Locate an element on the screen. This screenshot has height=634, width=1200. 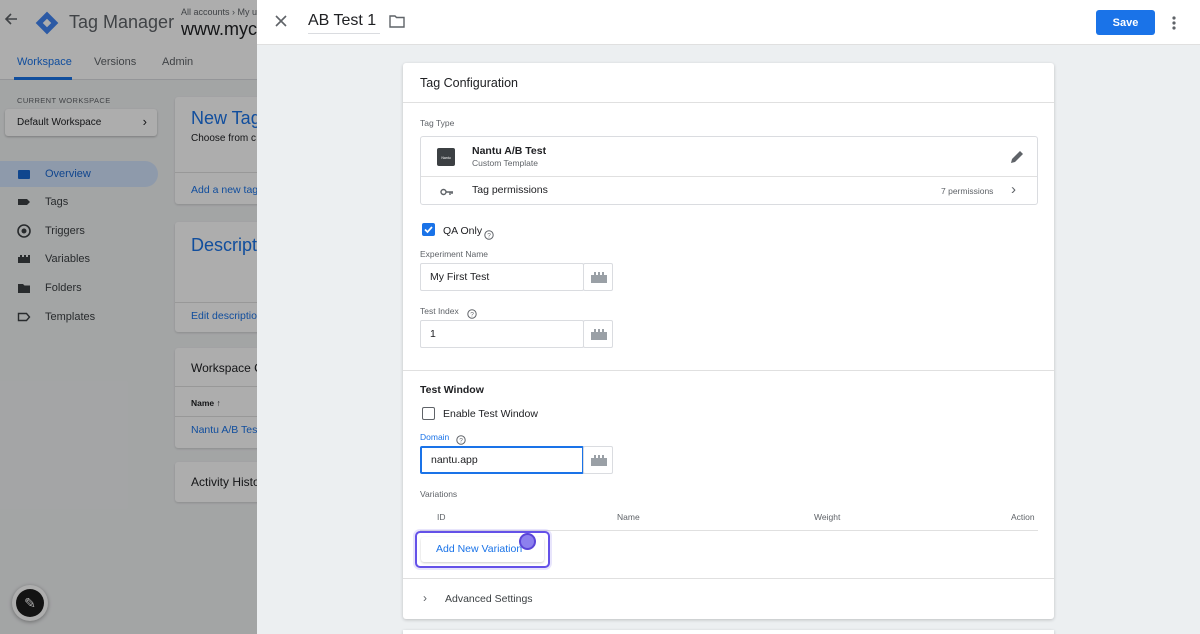
column-header-id: ID is located at coordinates (441, 517).